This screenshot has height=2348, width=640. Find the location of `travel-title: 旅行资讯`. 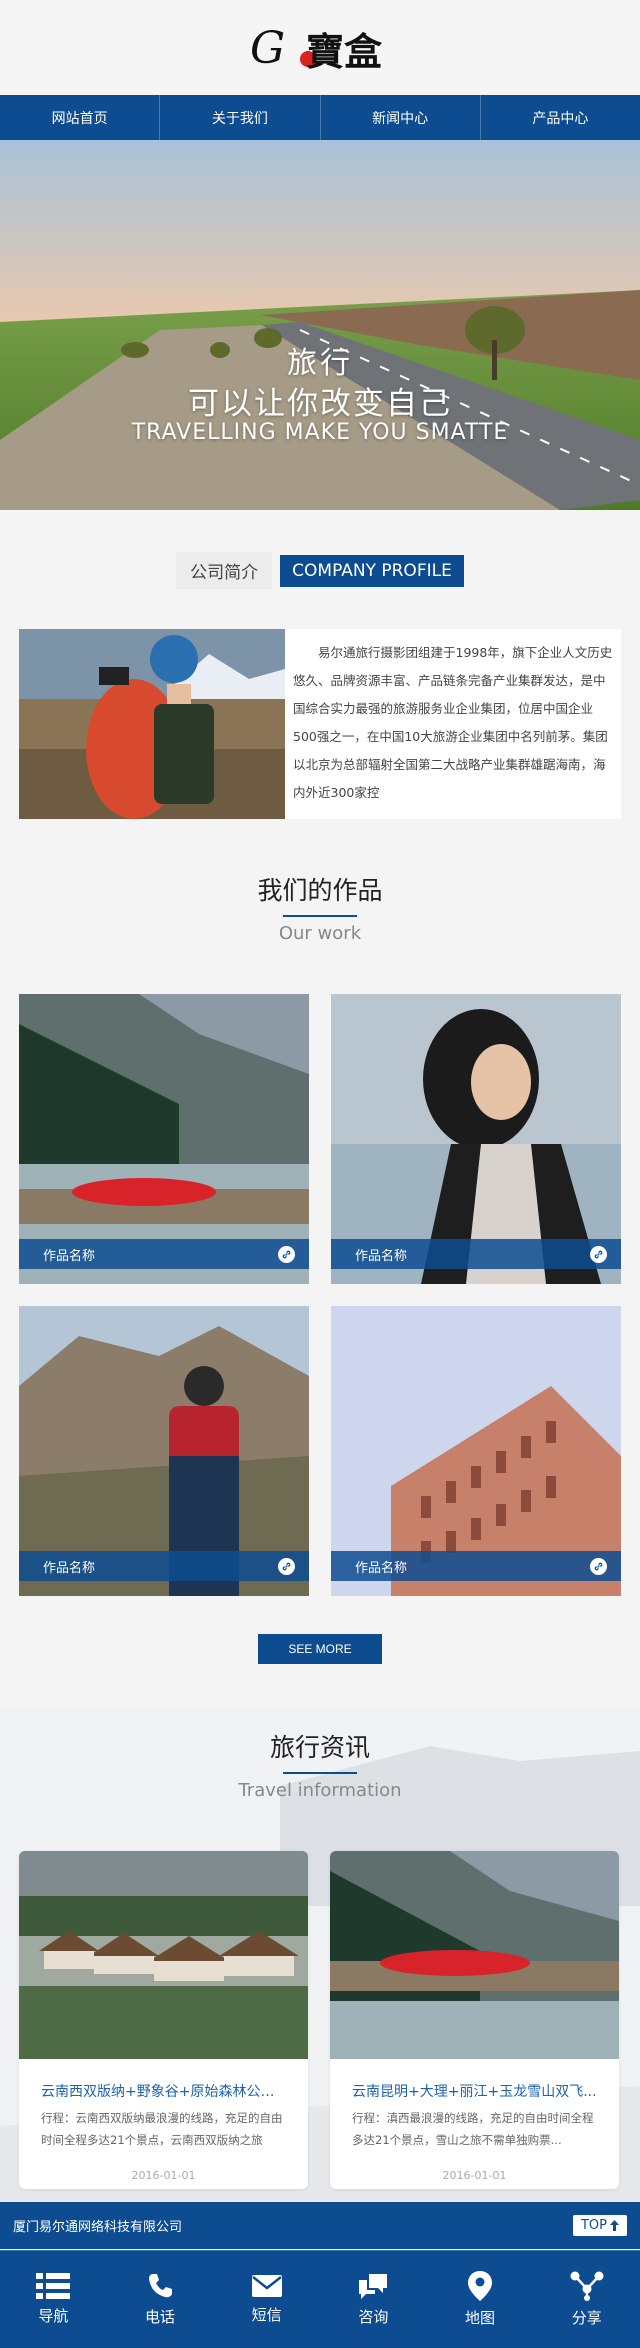

travel-title: 旅行资讯 is located at coordinates (319, 1747).